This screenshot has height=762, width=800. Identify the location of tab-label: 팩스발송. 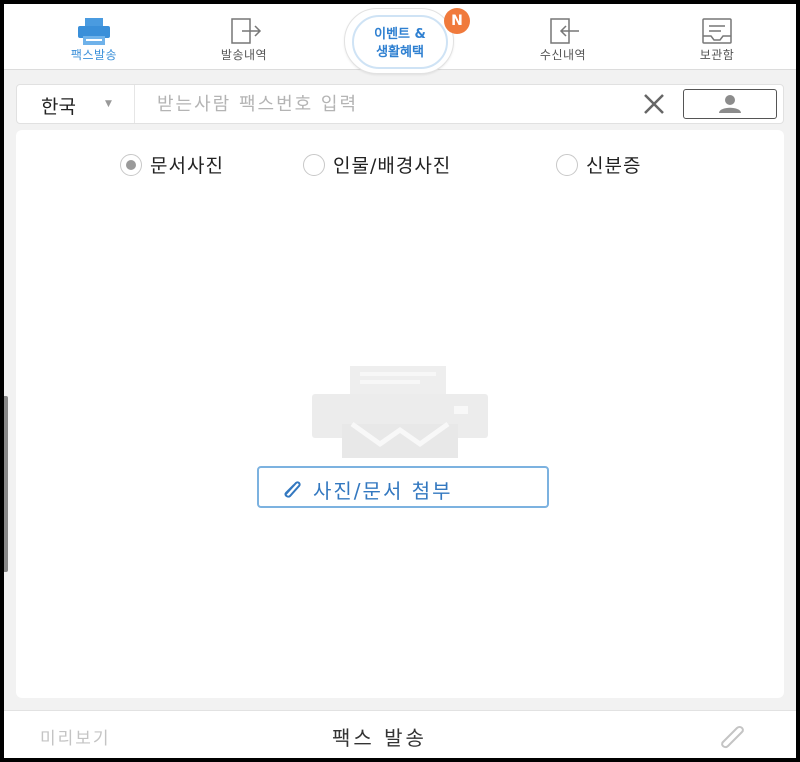
(94, 55).